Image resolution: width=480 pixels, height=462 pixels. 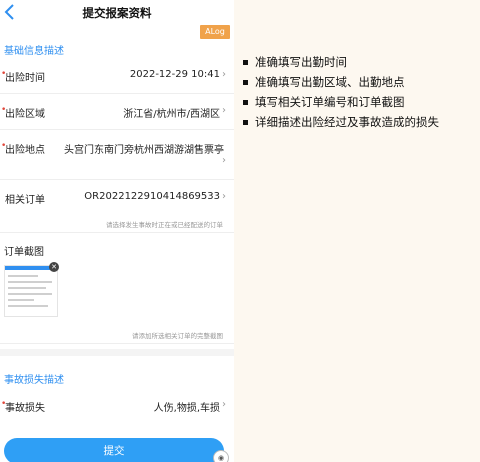 I want to click on remove-image-icon: ✕, so click(x=54, y=267).